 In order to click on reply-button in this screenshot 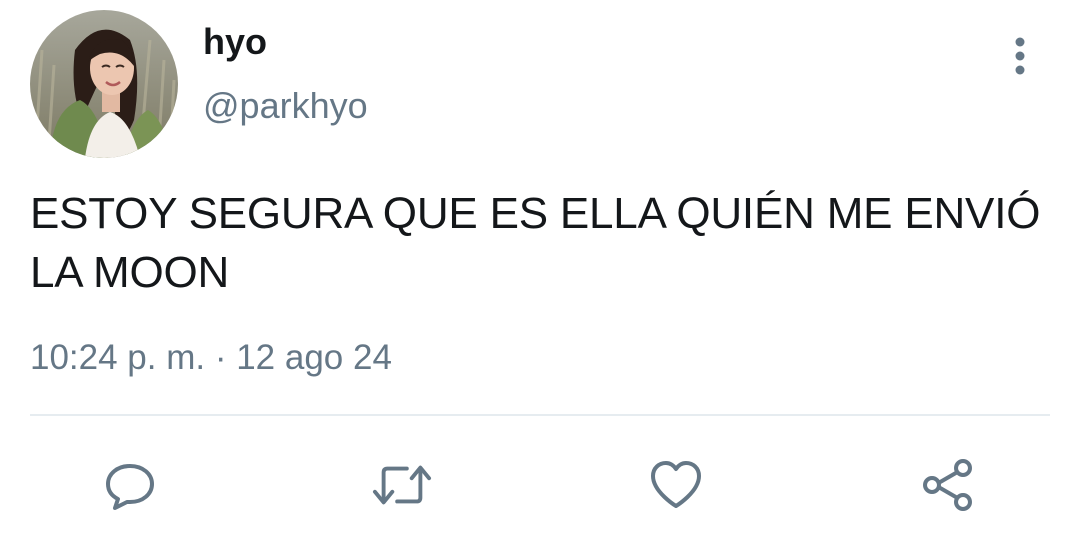, I will do `click(130, 485)`.